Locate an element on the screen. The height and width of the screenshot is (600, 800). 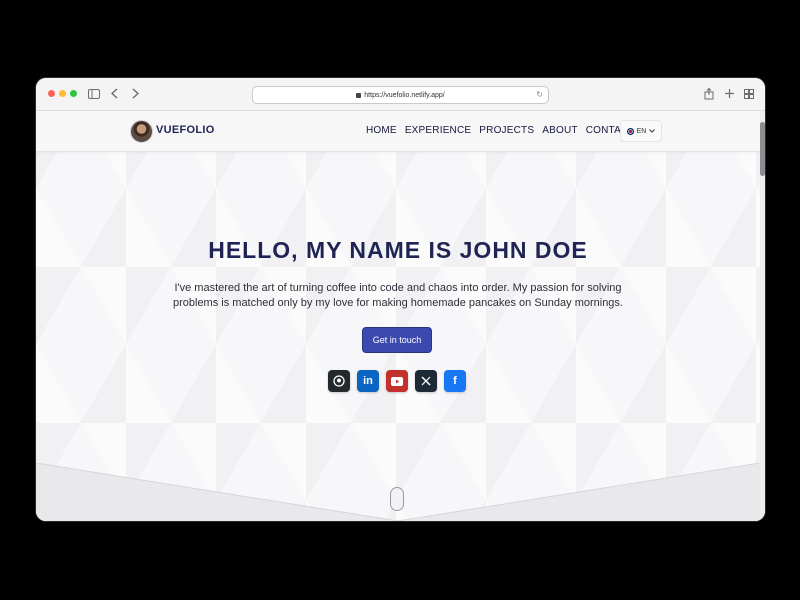
nav-link-experience: EXPERIENCE is located at coordinates (438, 130).